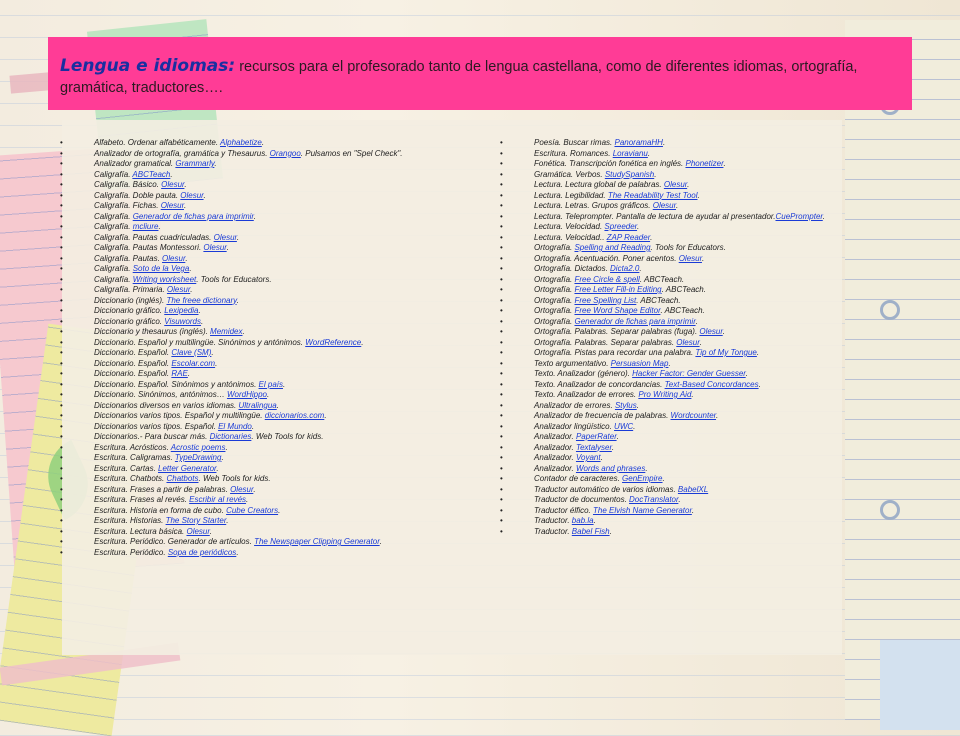 The height and width of the screenshot is (736, 960). What do you see at coordinates (596, 436) in the screenshot?
I see `resource-link: PaperRater` at bounding box center [596, 436].